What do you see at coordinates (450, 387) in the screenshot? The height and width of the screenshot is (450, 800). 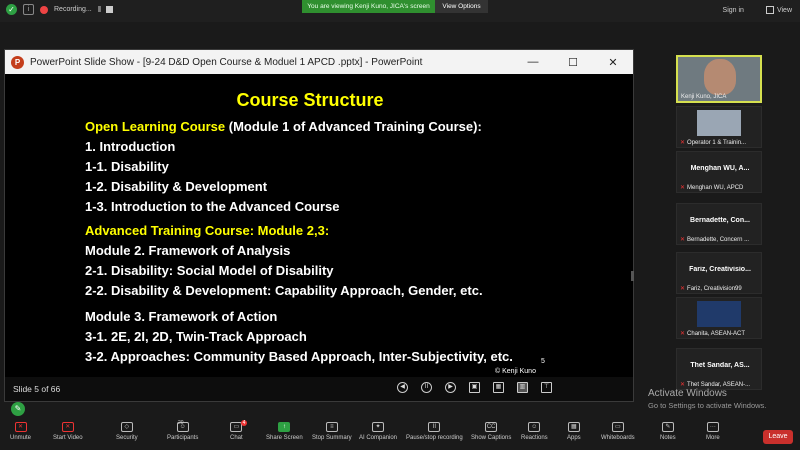 I see `next-slide-icon: ▶` at bounding box center [450, 387].